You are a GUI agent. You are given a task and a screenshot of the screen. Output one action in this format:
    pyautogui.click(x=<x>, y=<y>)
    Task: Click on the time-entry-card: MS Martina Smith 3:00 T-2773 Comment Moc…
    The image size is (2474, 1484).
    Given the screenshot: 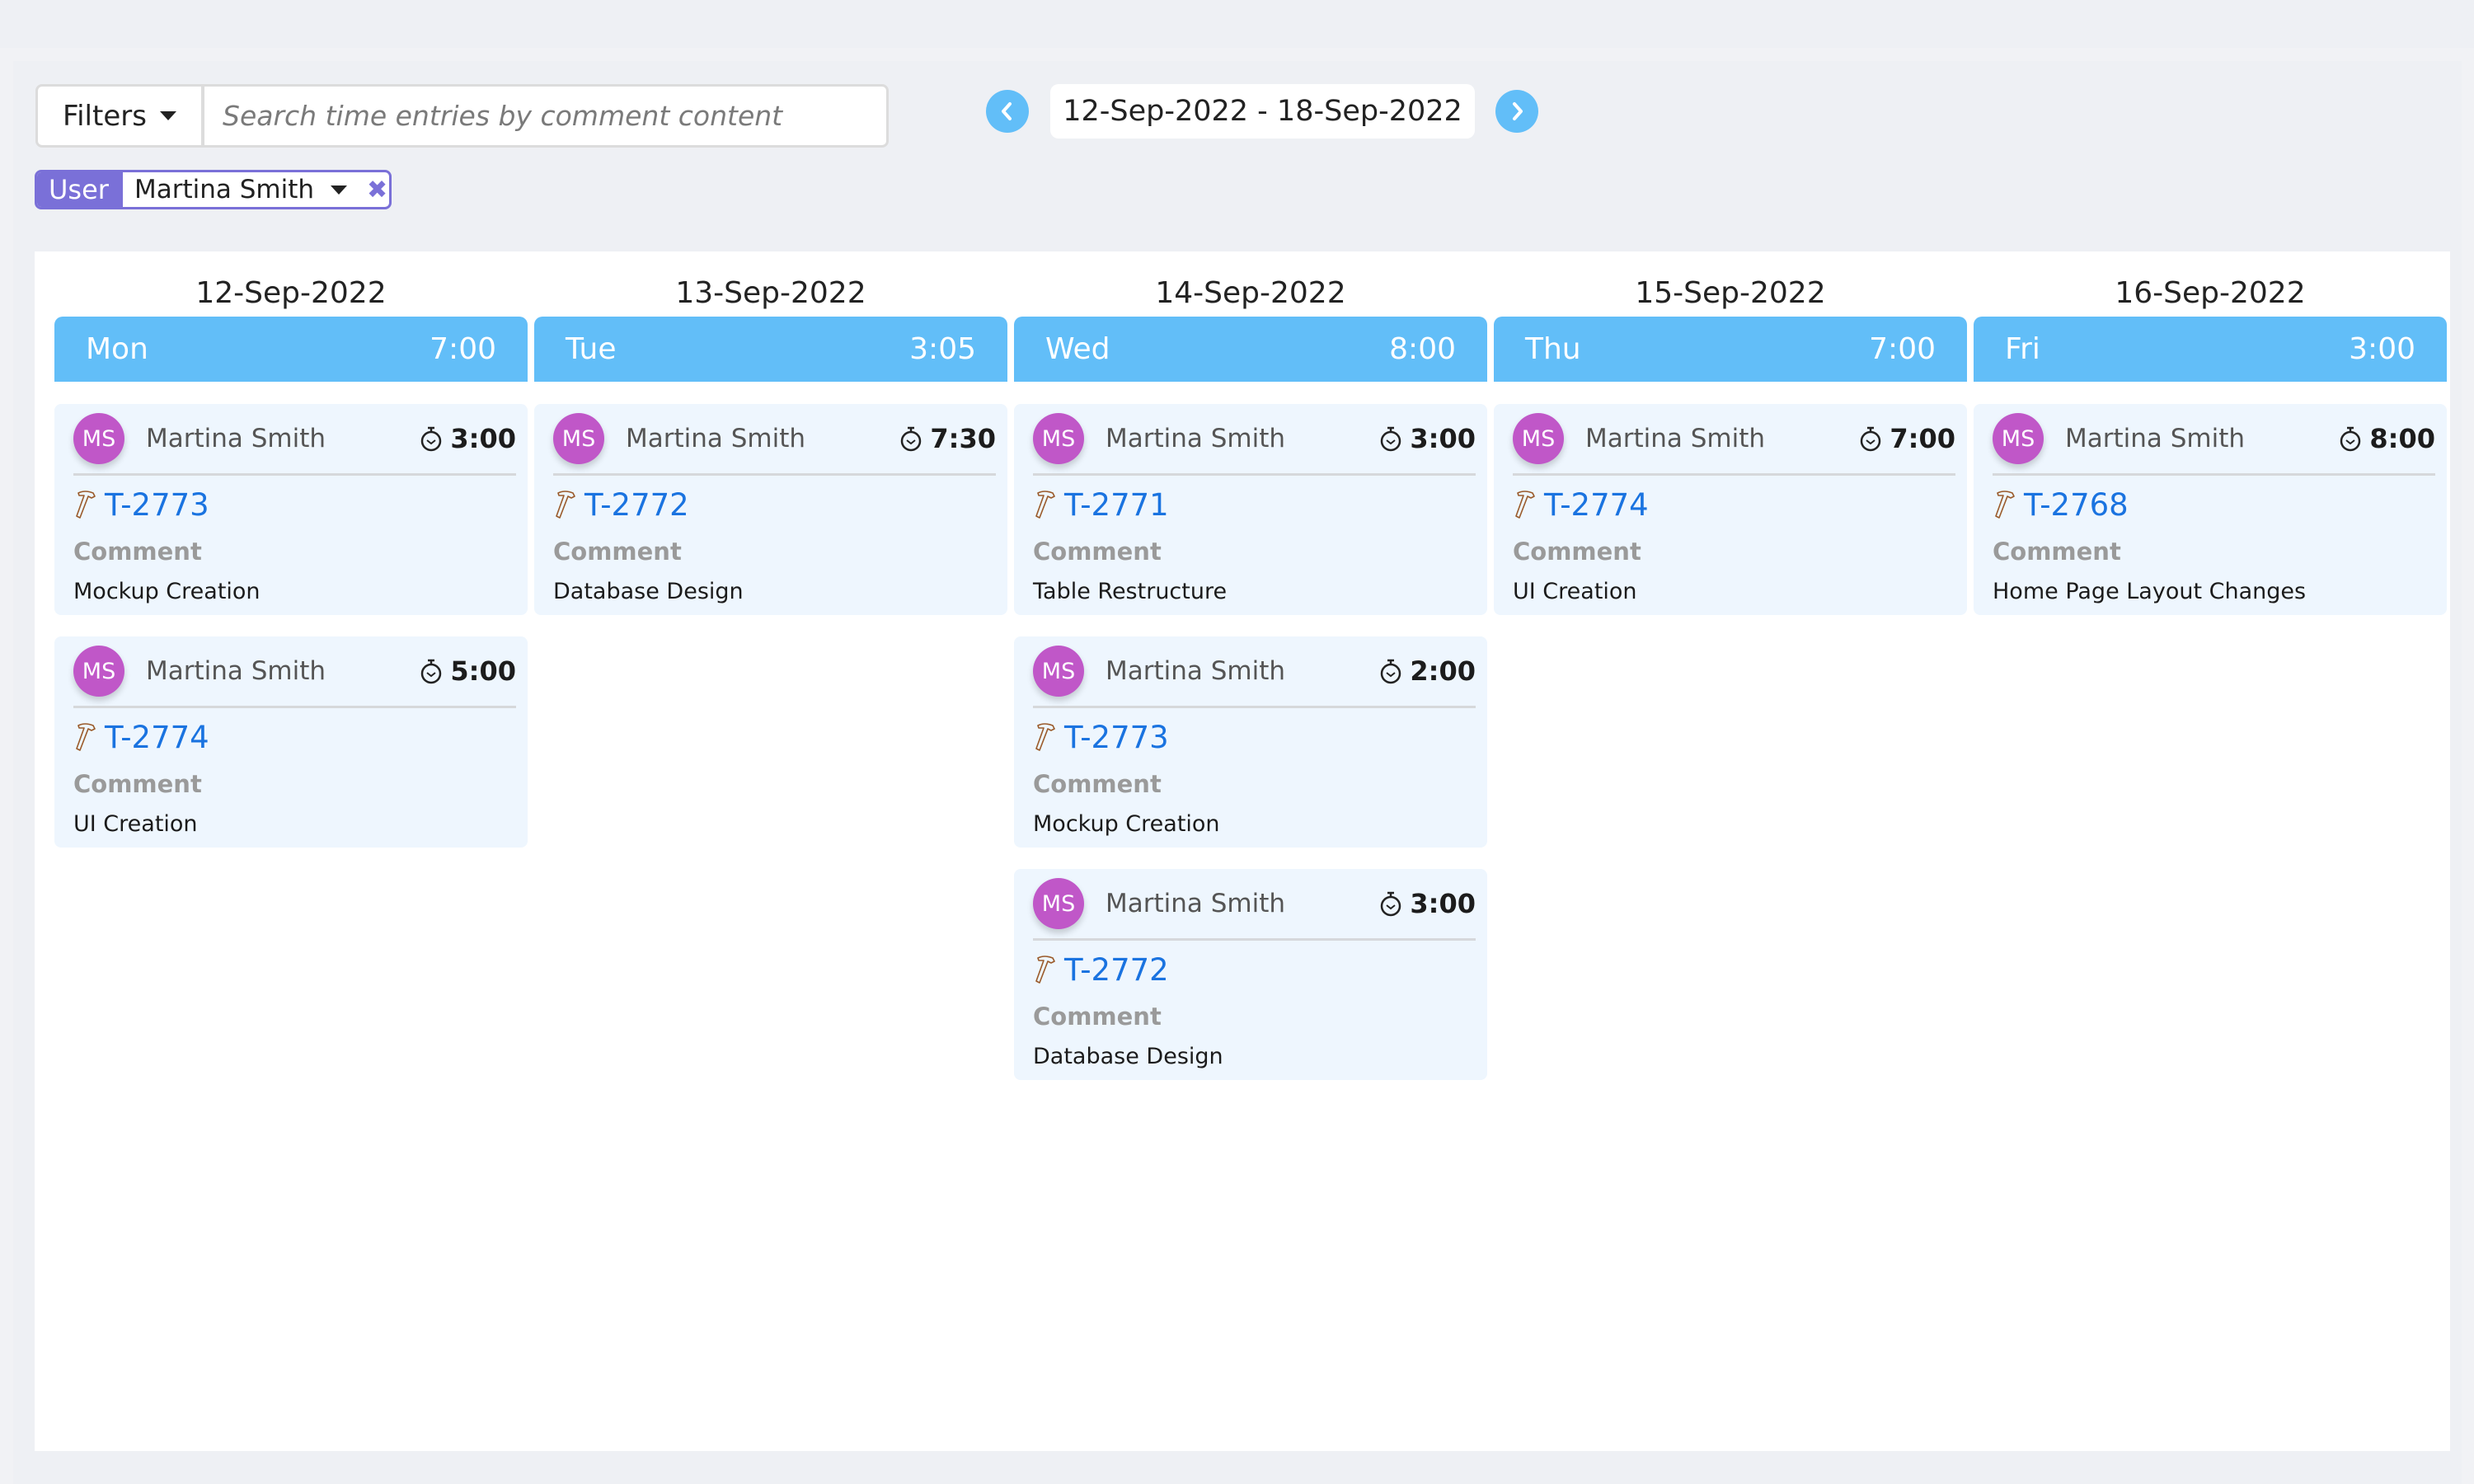 What is the action you would take?
    pyautogui.click(x=291, y=509)
    